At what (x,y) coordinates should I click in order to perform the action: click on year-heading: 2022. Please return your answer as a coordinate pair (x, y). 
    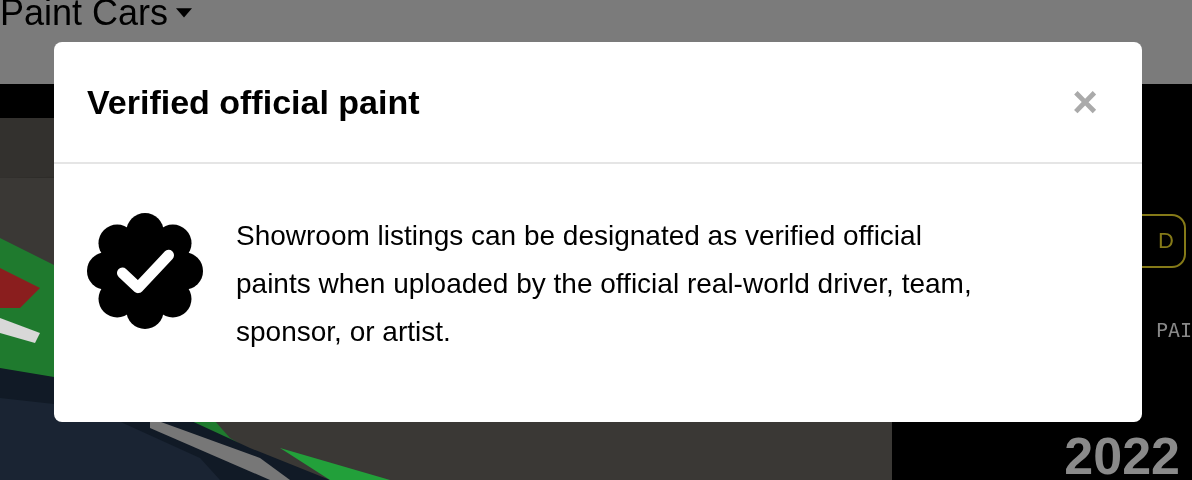
    Looking at the image, I should click on (1122, 455).